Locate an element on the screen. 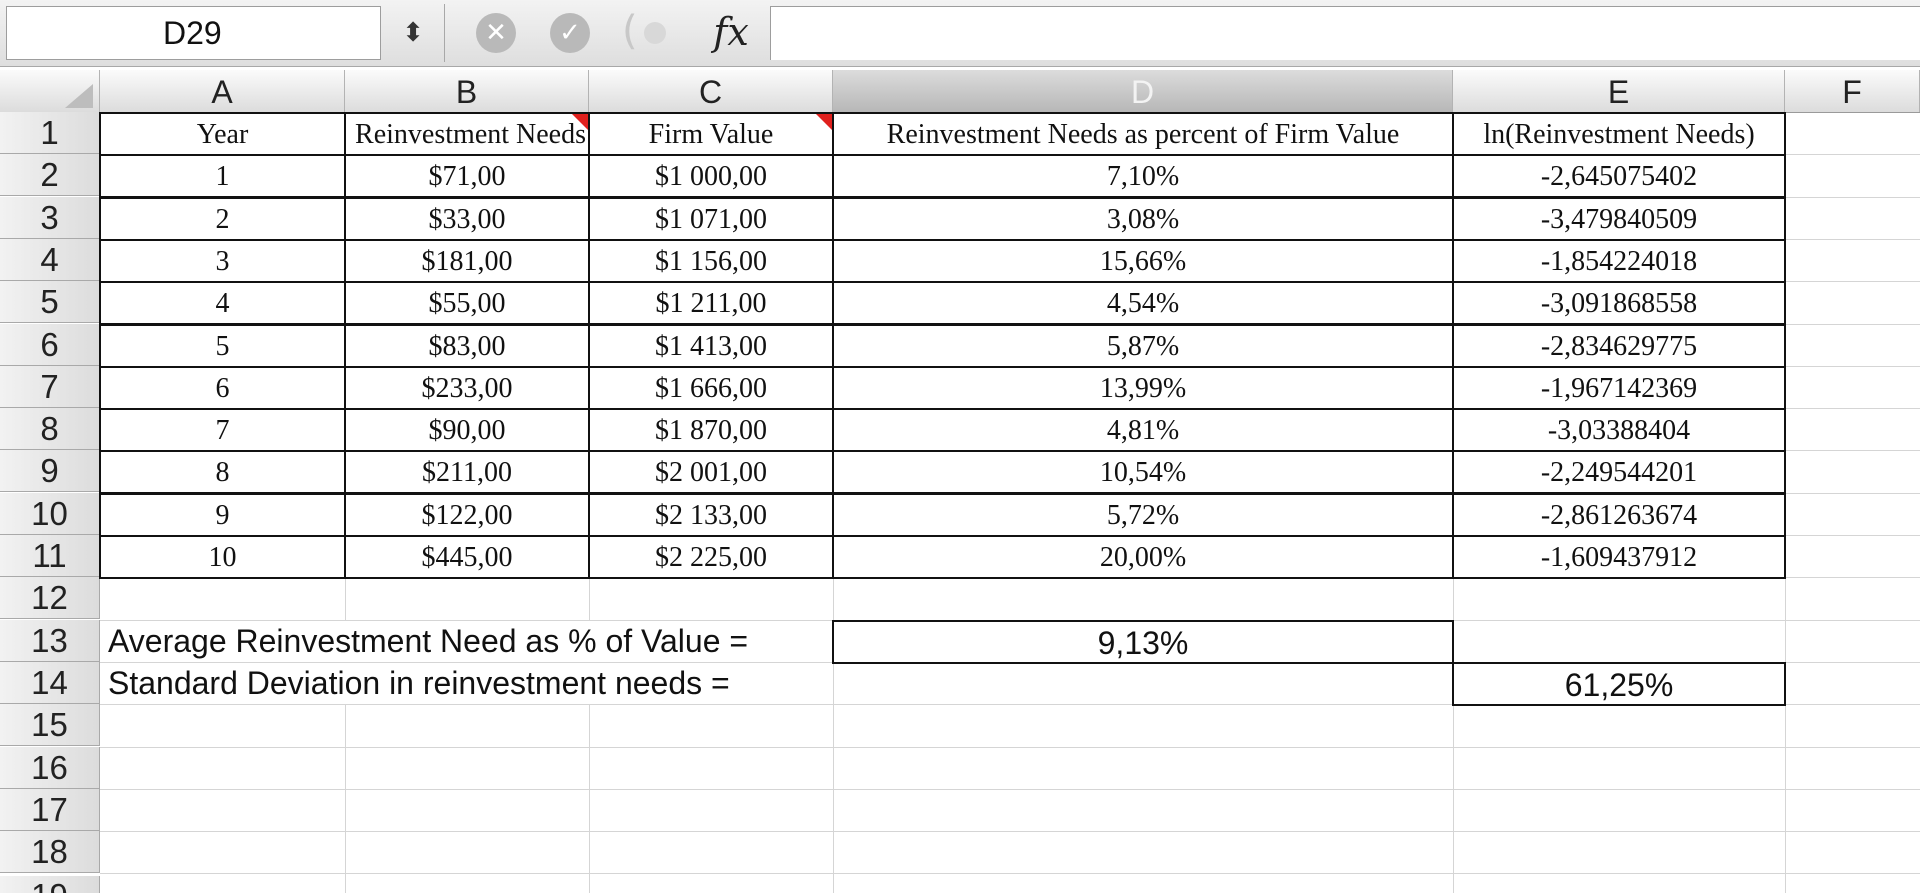 This screenshot has width=1920, height=893. cell-firm-value: $2 133,00 is located at coordinates (711, 515).